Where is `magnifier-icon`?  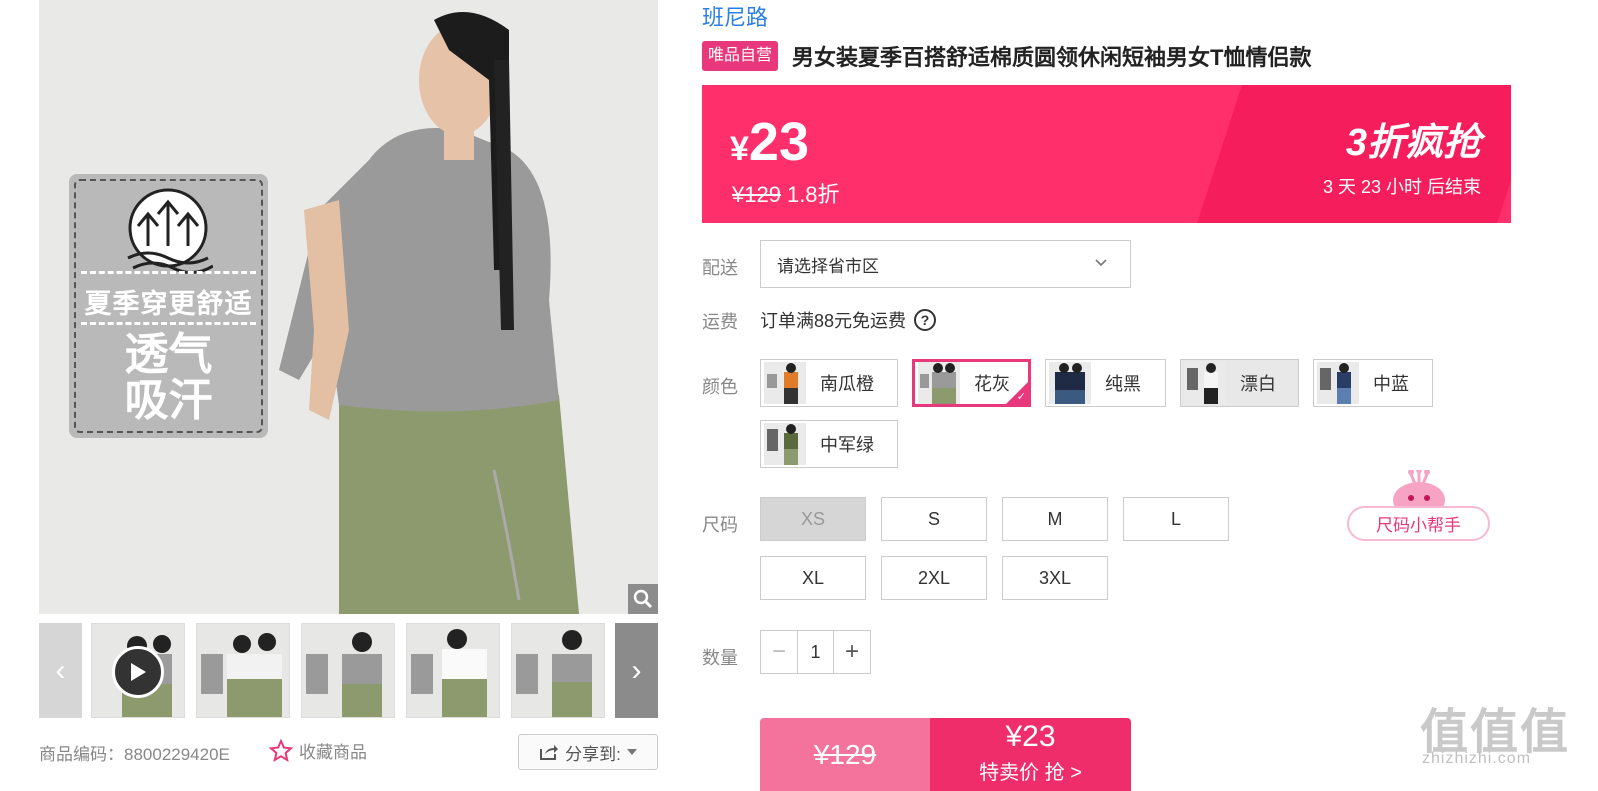 magnifier-icon is located at coordinates (643, 599).